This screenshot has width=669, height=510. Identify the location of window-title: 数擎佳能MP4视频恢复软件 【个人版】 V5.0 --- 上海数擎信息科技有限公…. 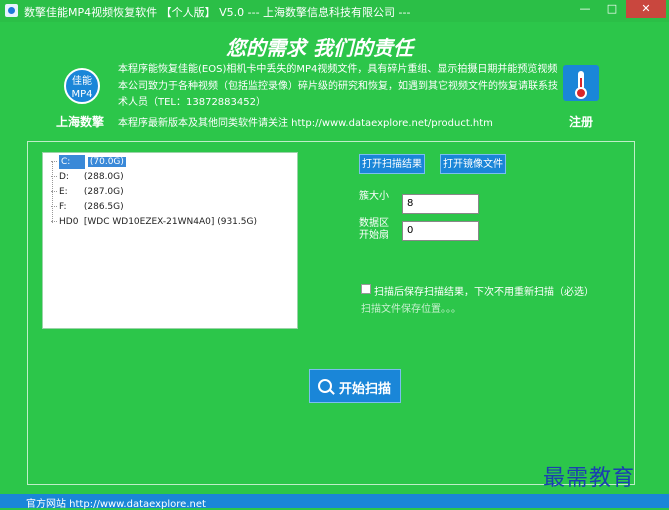
(217, 12).